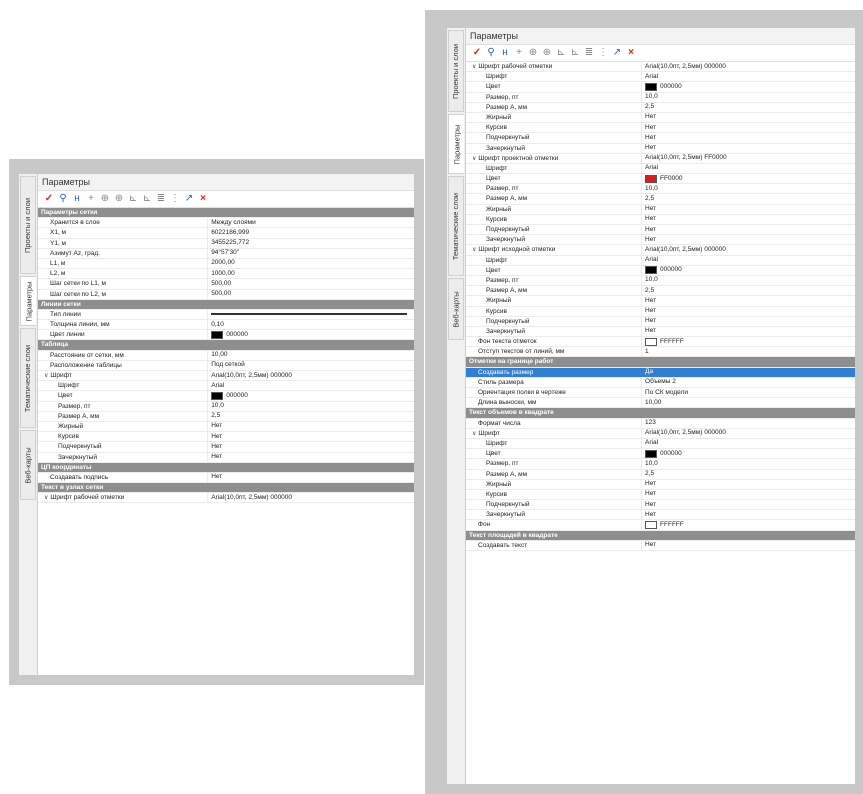  I want to click on crosshair-alt-icon: ⊕, so click(547, 53).